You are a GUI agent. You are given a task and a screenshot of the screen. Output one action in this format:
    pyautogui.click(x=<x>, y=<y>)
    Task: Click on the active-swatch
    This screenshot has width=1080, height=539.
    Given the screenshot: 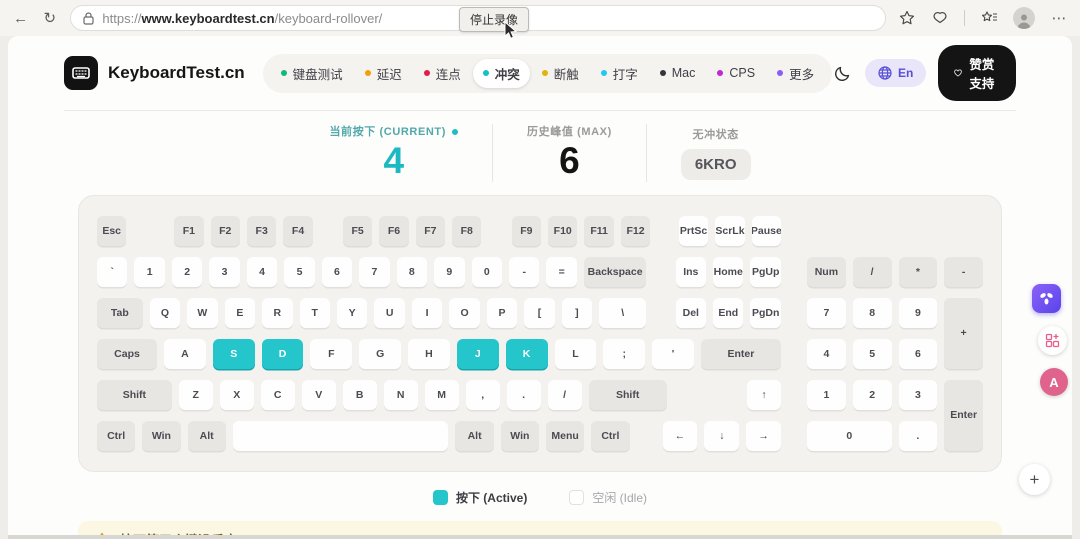 What is the action you would take?
    pyautogui.click(x=440, y=497)
    